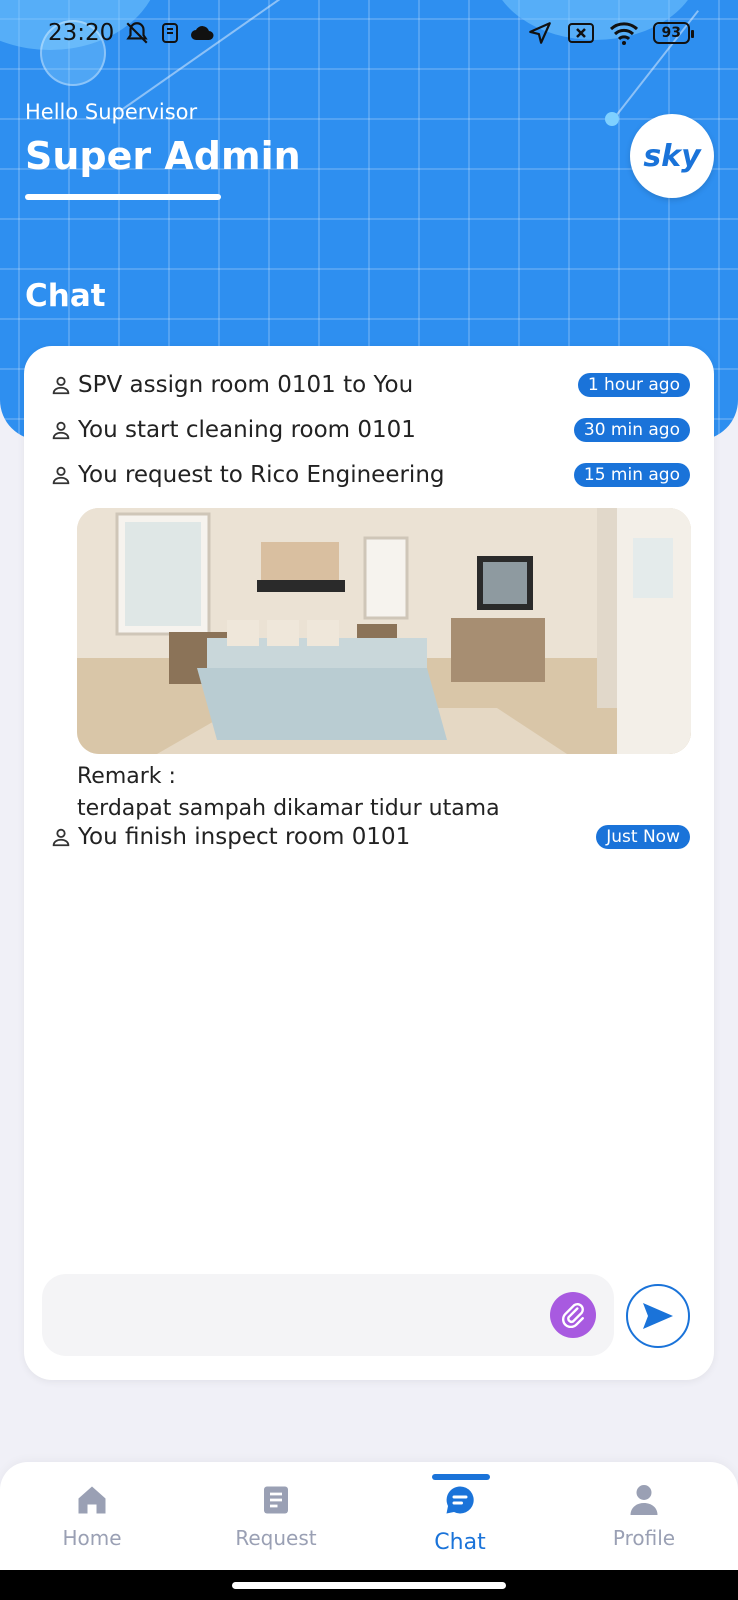  What do you see at coordinates (644, 1538) in the screenshot?
I see `nav-label: Profile` at bounding box center [644, 1538].